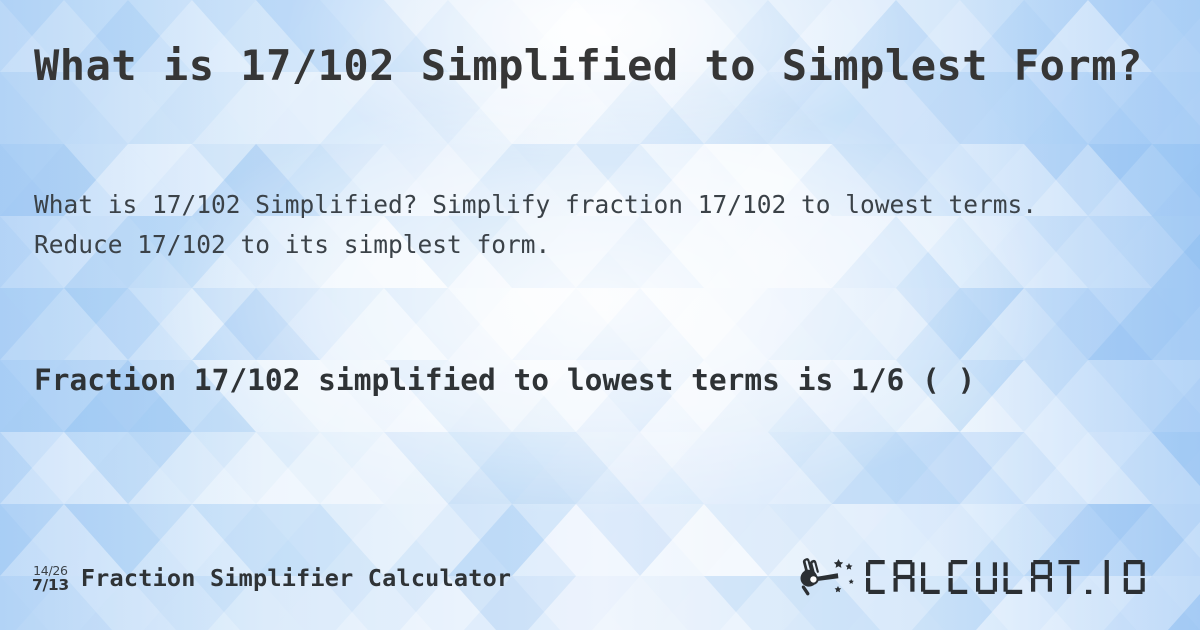  I want to click on brand-logo, so click(991, 578).